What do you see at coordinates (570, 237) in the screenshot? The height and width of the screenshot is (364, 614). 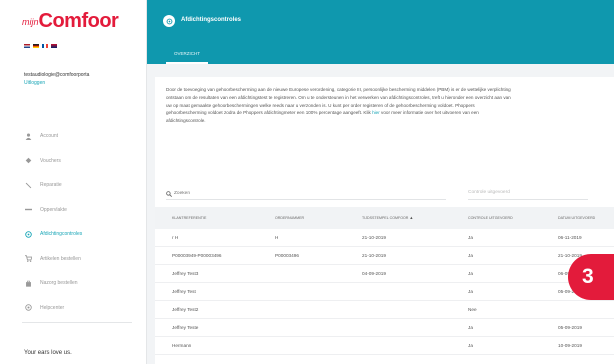 I see `cell-datum: 06-11-2019` at bounding box center [570, 237].